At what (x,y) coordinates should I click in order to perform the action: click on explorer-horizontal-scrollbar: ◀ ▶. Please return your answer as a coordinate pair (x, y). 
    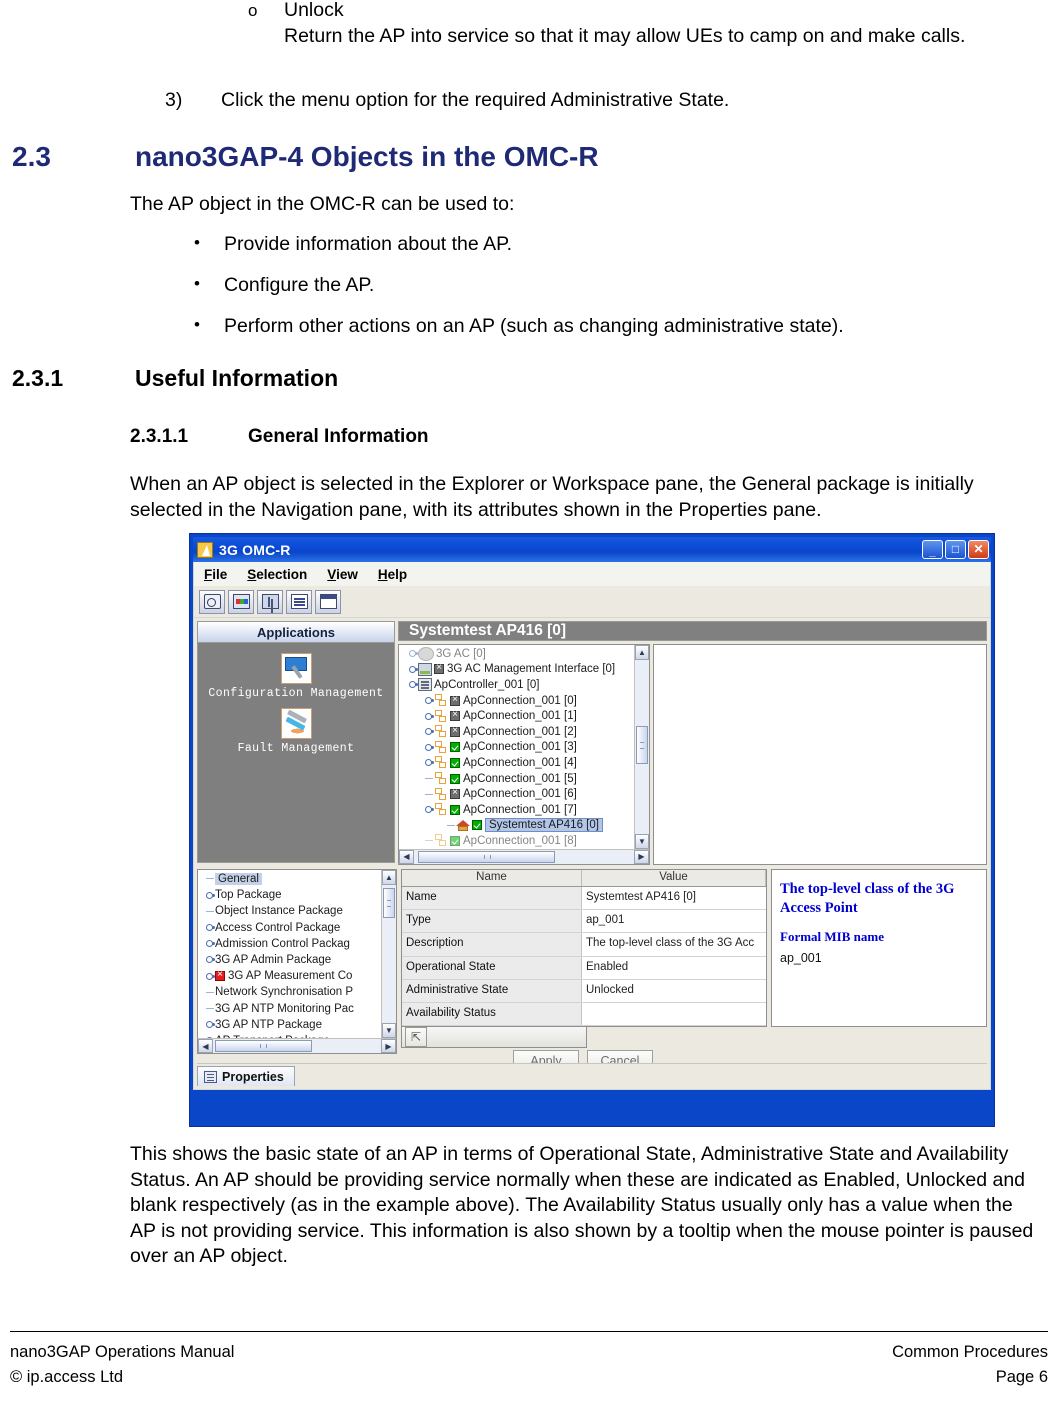
    Looking at the image, I should click on (524, 856).